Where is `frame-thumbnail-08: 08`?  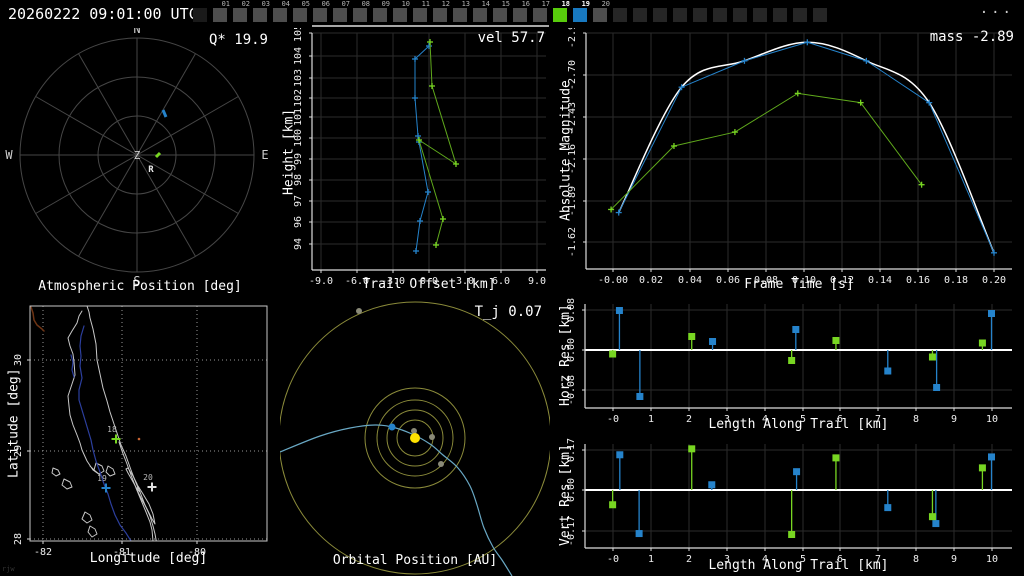
frame-thumbnail-08: 08 is located at coordinates (362, 13).